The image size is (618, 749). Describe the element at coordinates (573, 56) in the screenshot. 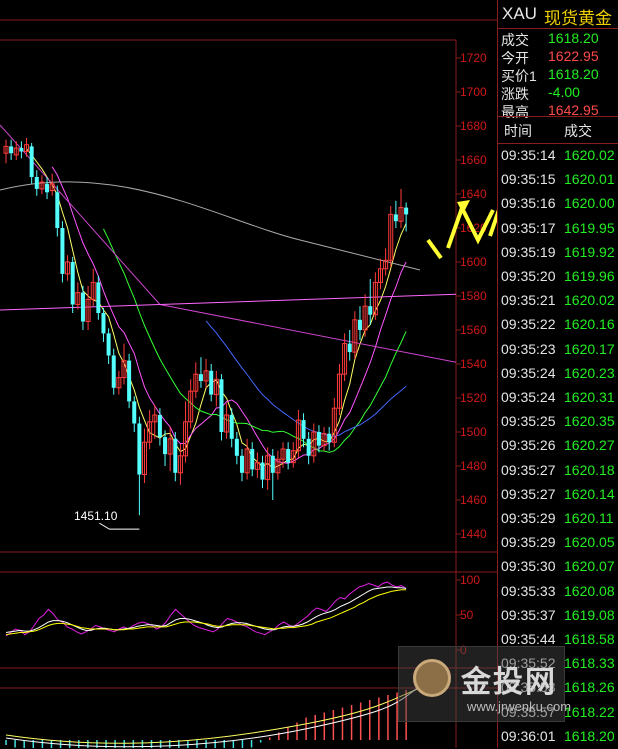

I see `quote-row-value: 1622.95` at that location.